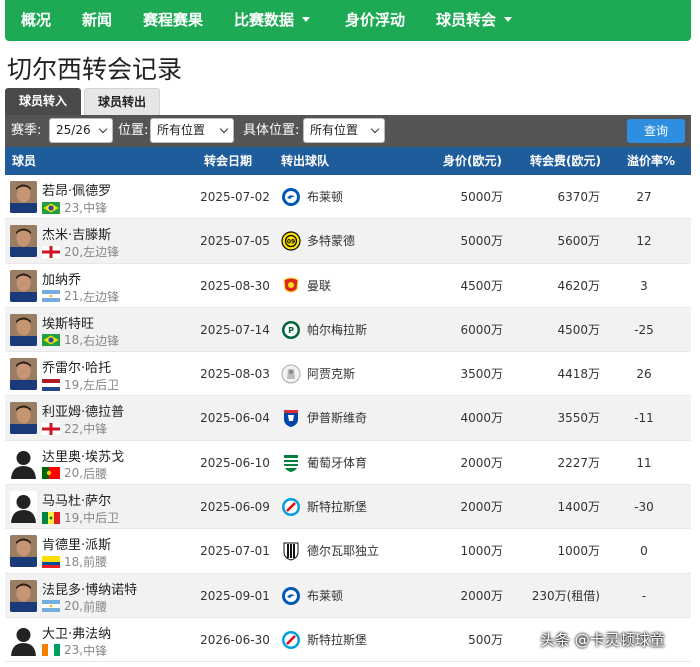 Image resolution: width=700 pixels, height=667 pixels. Describe the element at coordinates (72, 428) in the screenshot. I see `player-age: 22` at that location.